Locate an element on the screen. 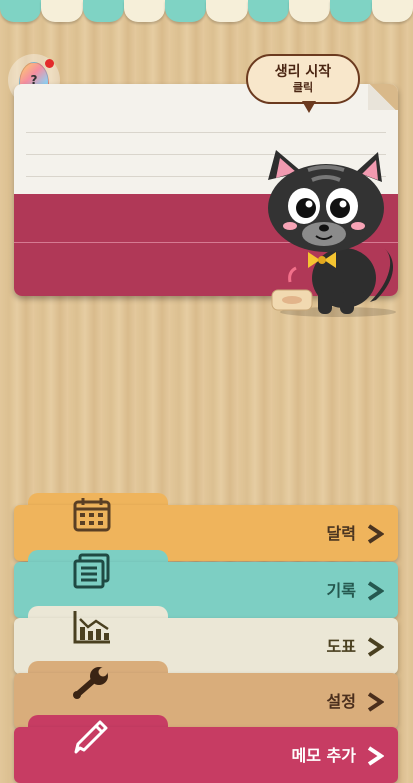 Image resolution: width=413 pixels, height=783 pixels. cat-mascot-icon is located at coordinates (332, 233).